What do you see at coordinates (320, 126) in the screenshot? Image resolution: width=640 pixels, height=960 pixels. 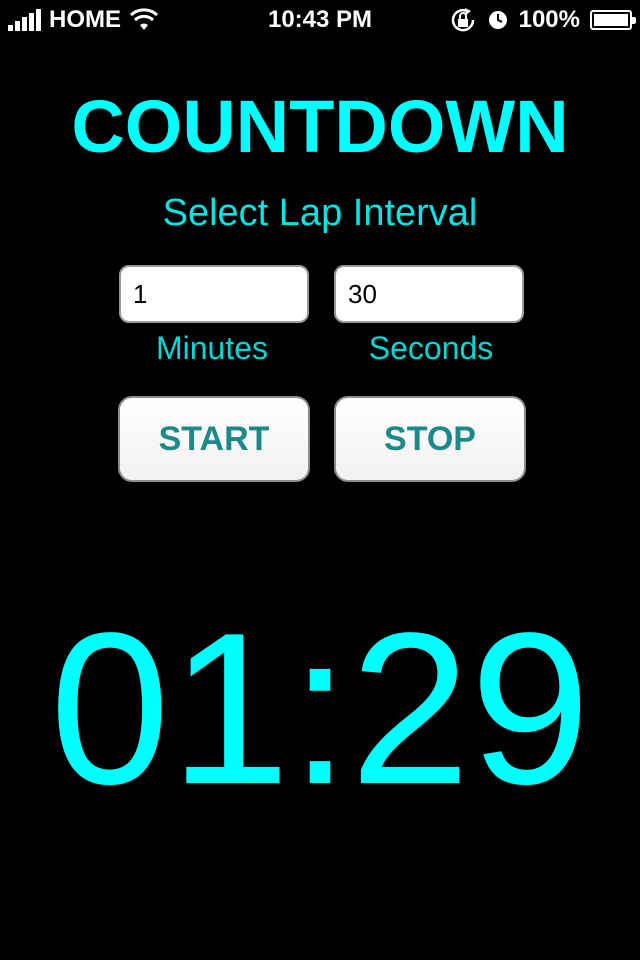 I see `app-title: COUNTDOWN` at bounding box center [320, 126].